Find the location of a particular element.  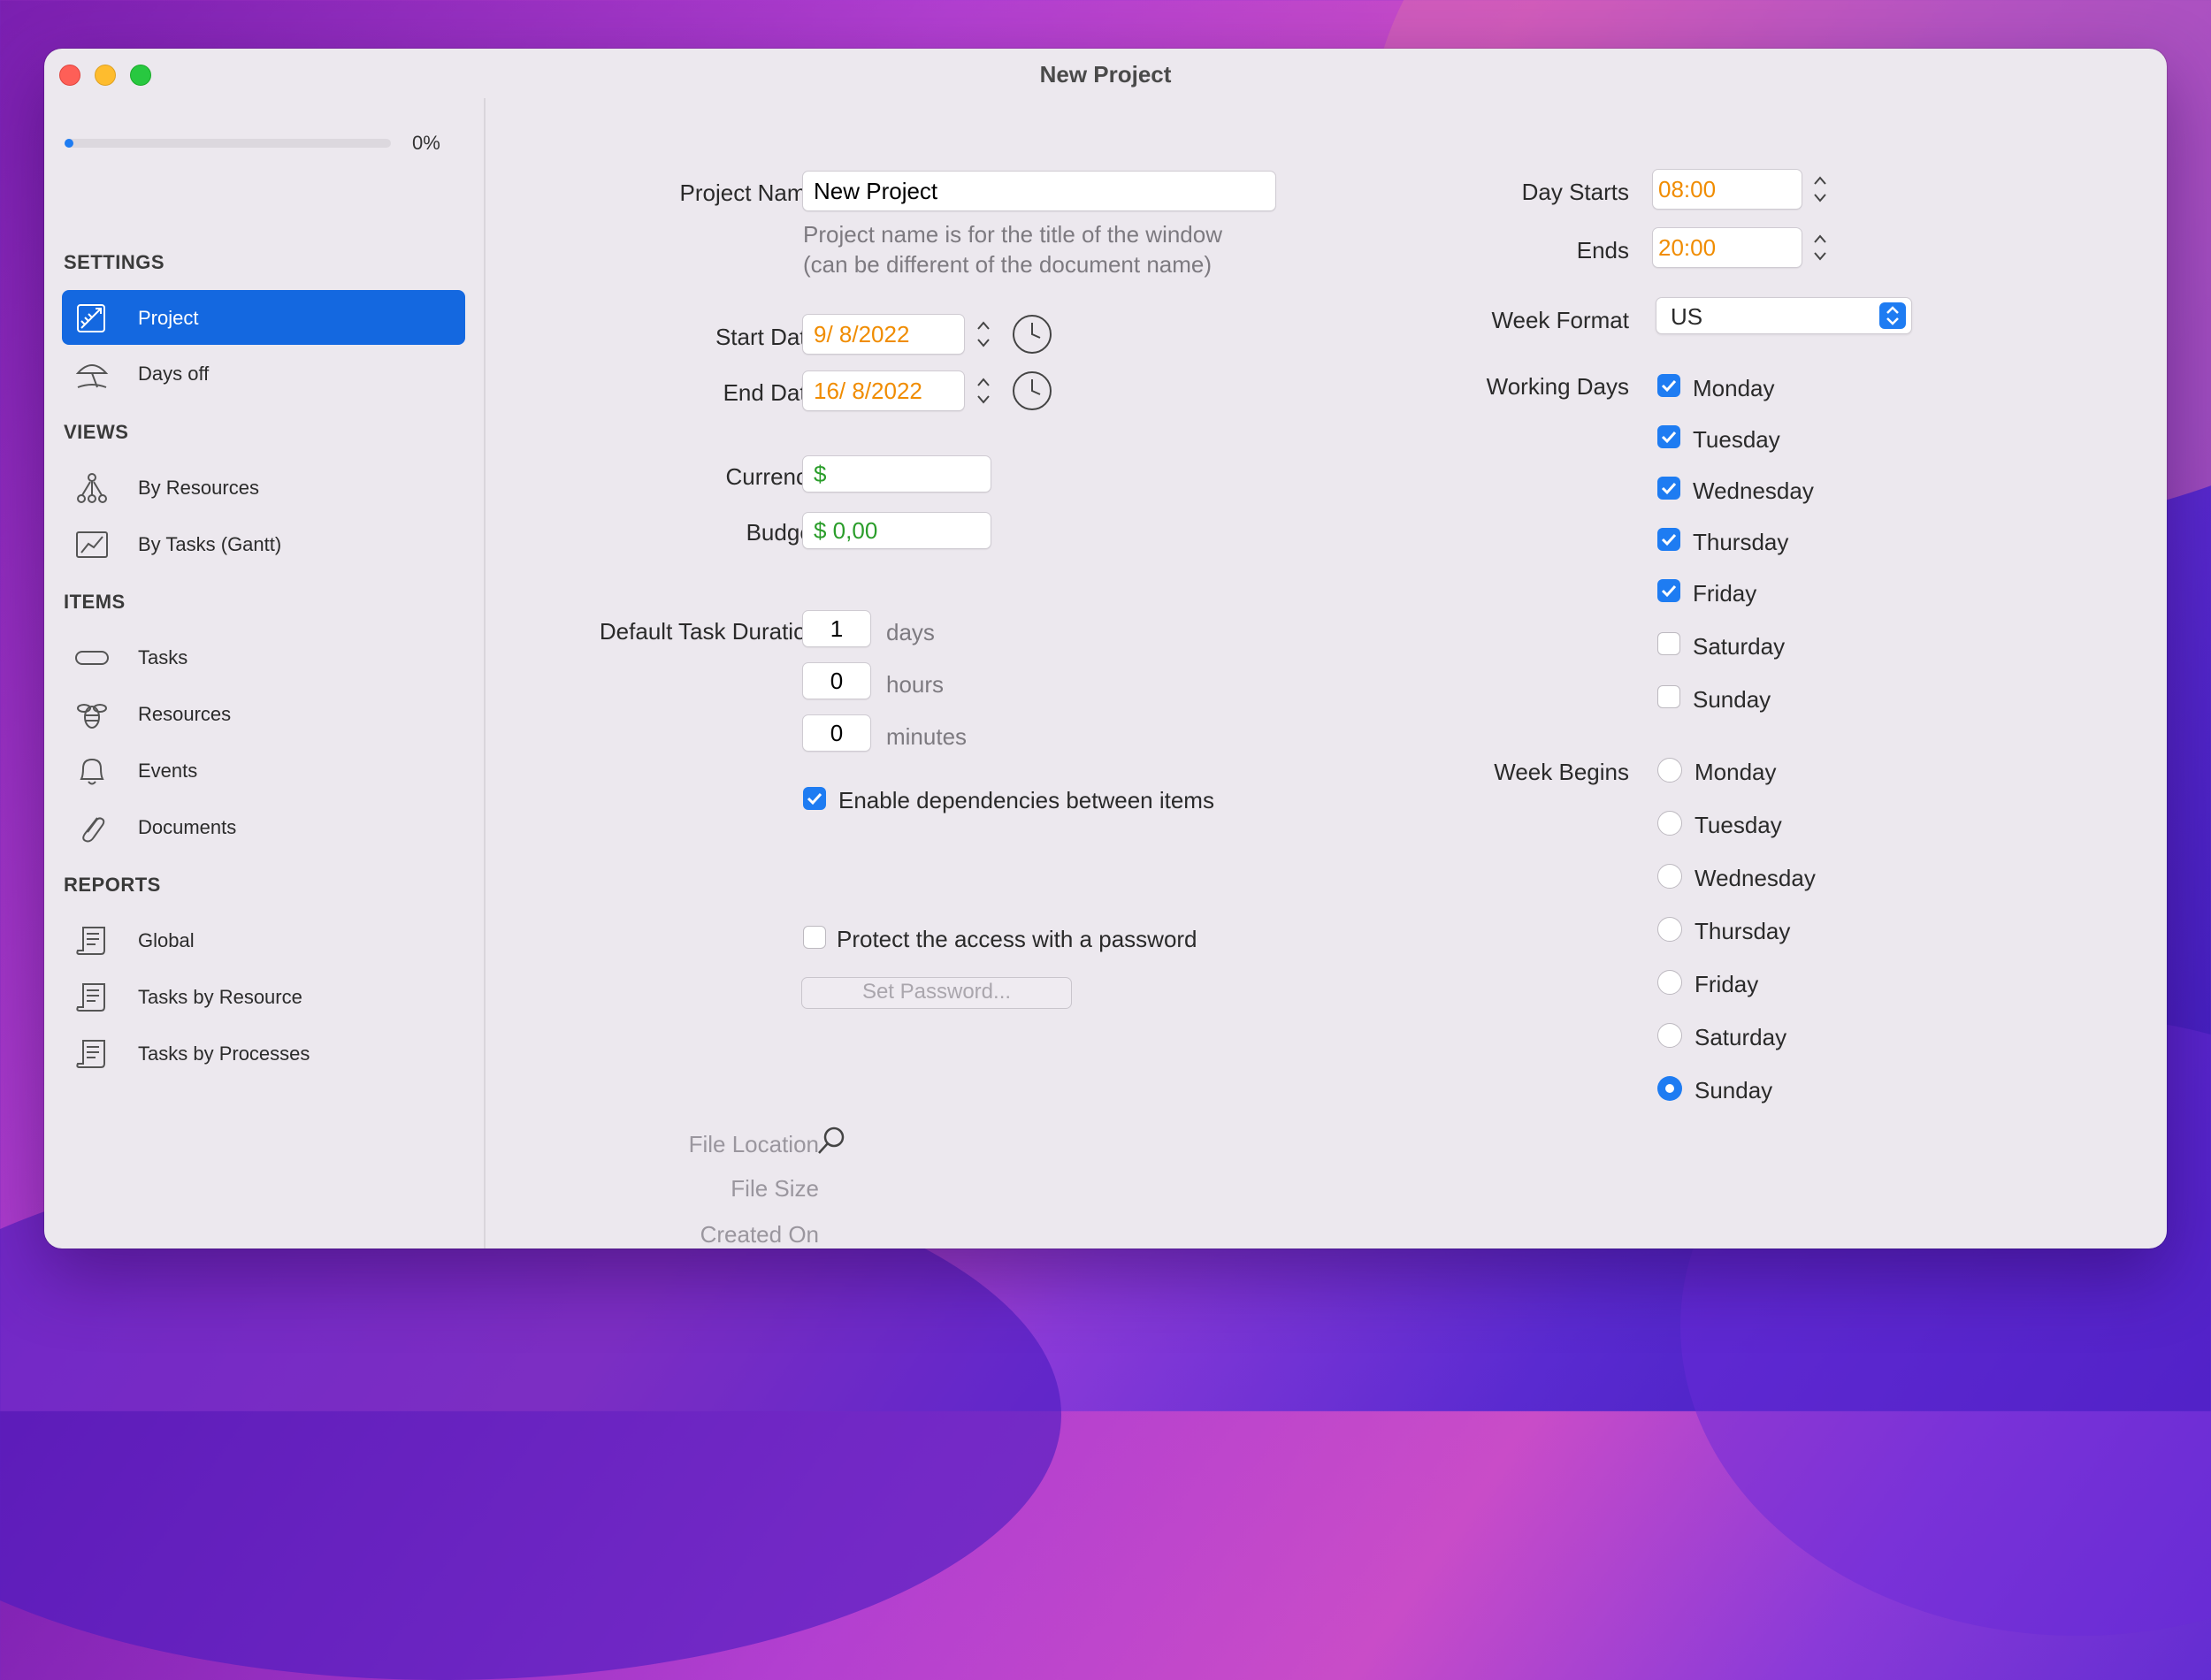

sidebar-item-label: Tasks by Resource is located at coordinates (220, 997).